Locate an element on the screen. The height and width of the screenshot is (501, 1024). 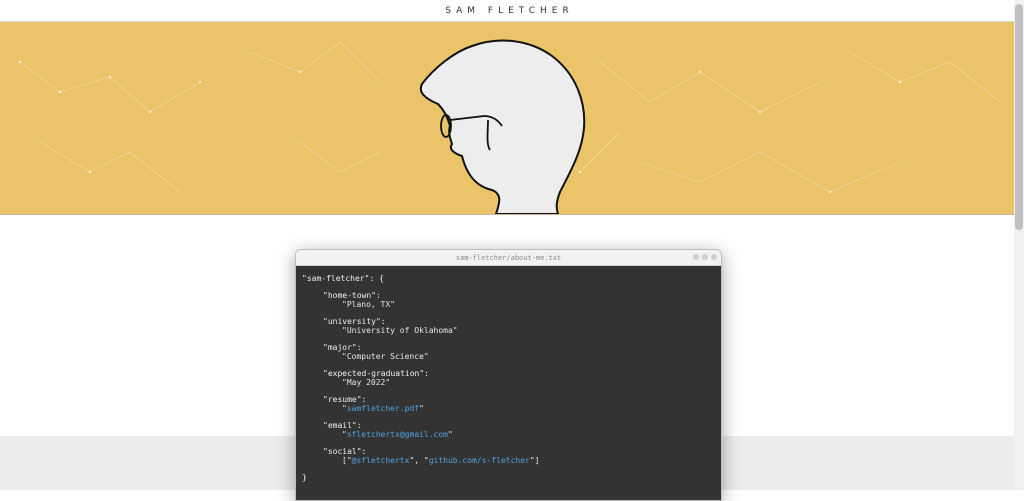
social-link-github: github.com/s-fletcher is located at coordinates (479, 460).